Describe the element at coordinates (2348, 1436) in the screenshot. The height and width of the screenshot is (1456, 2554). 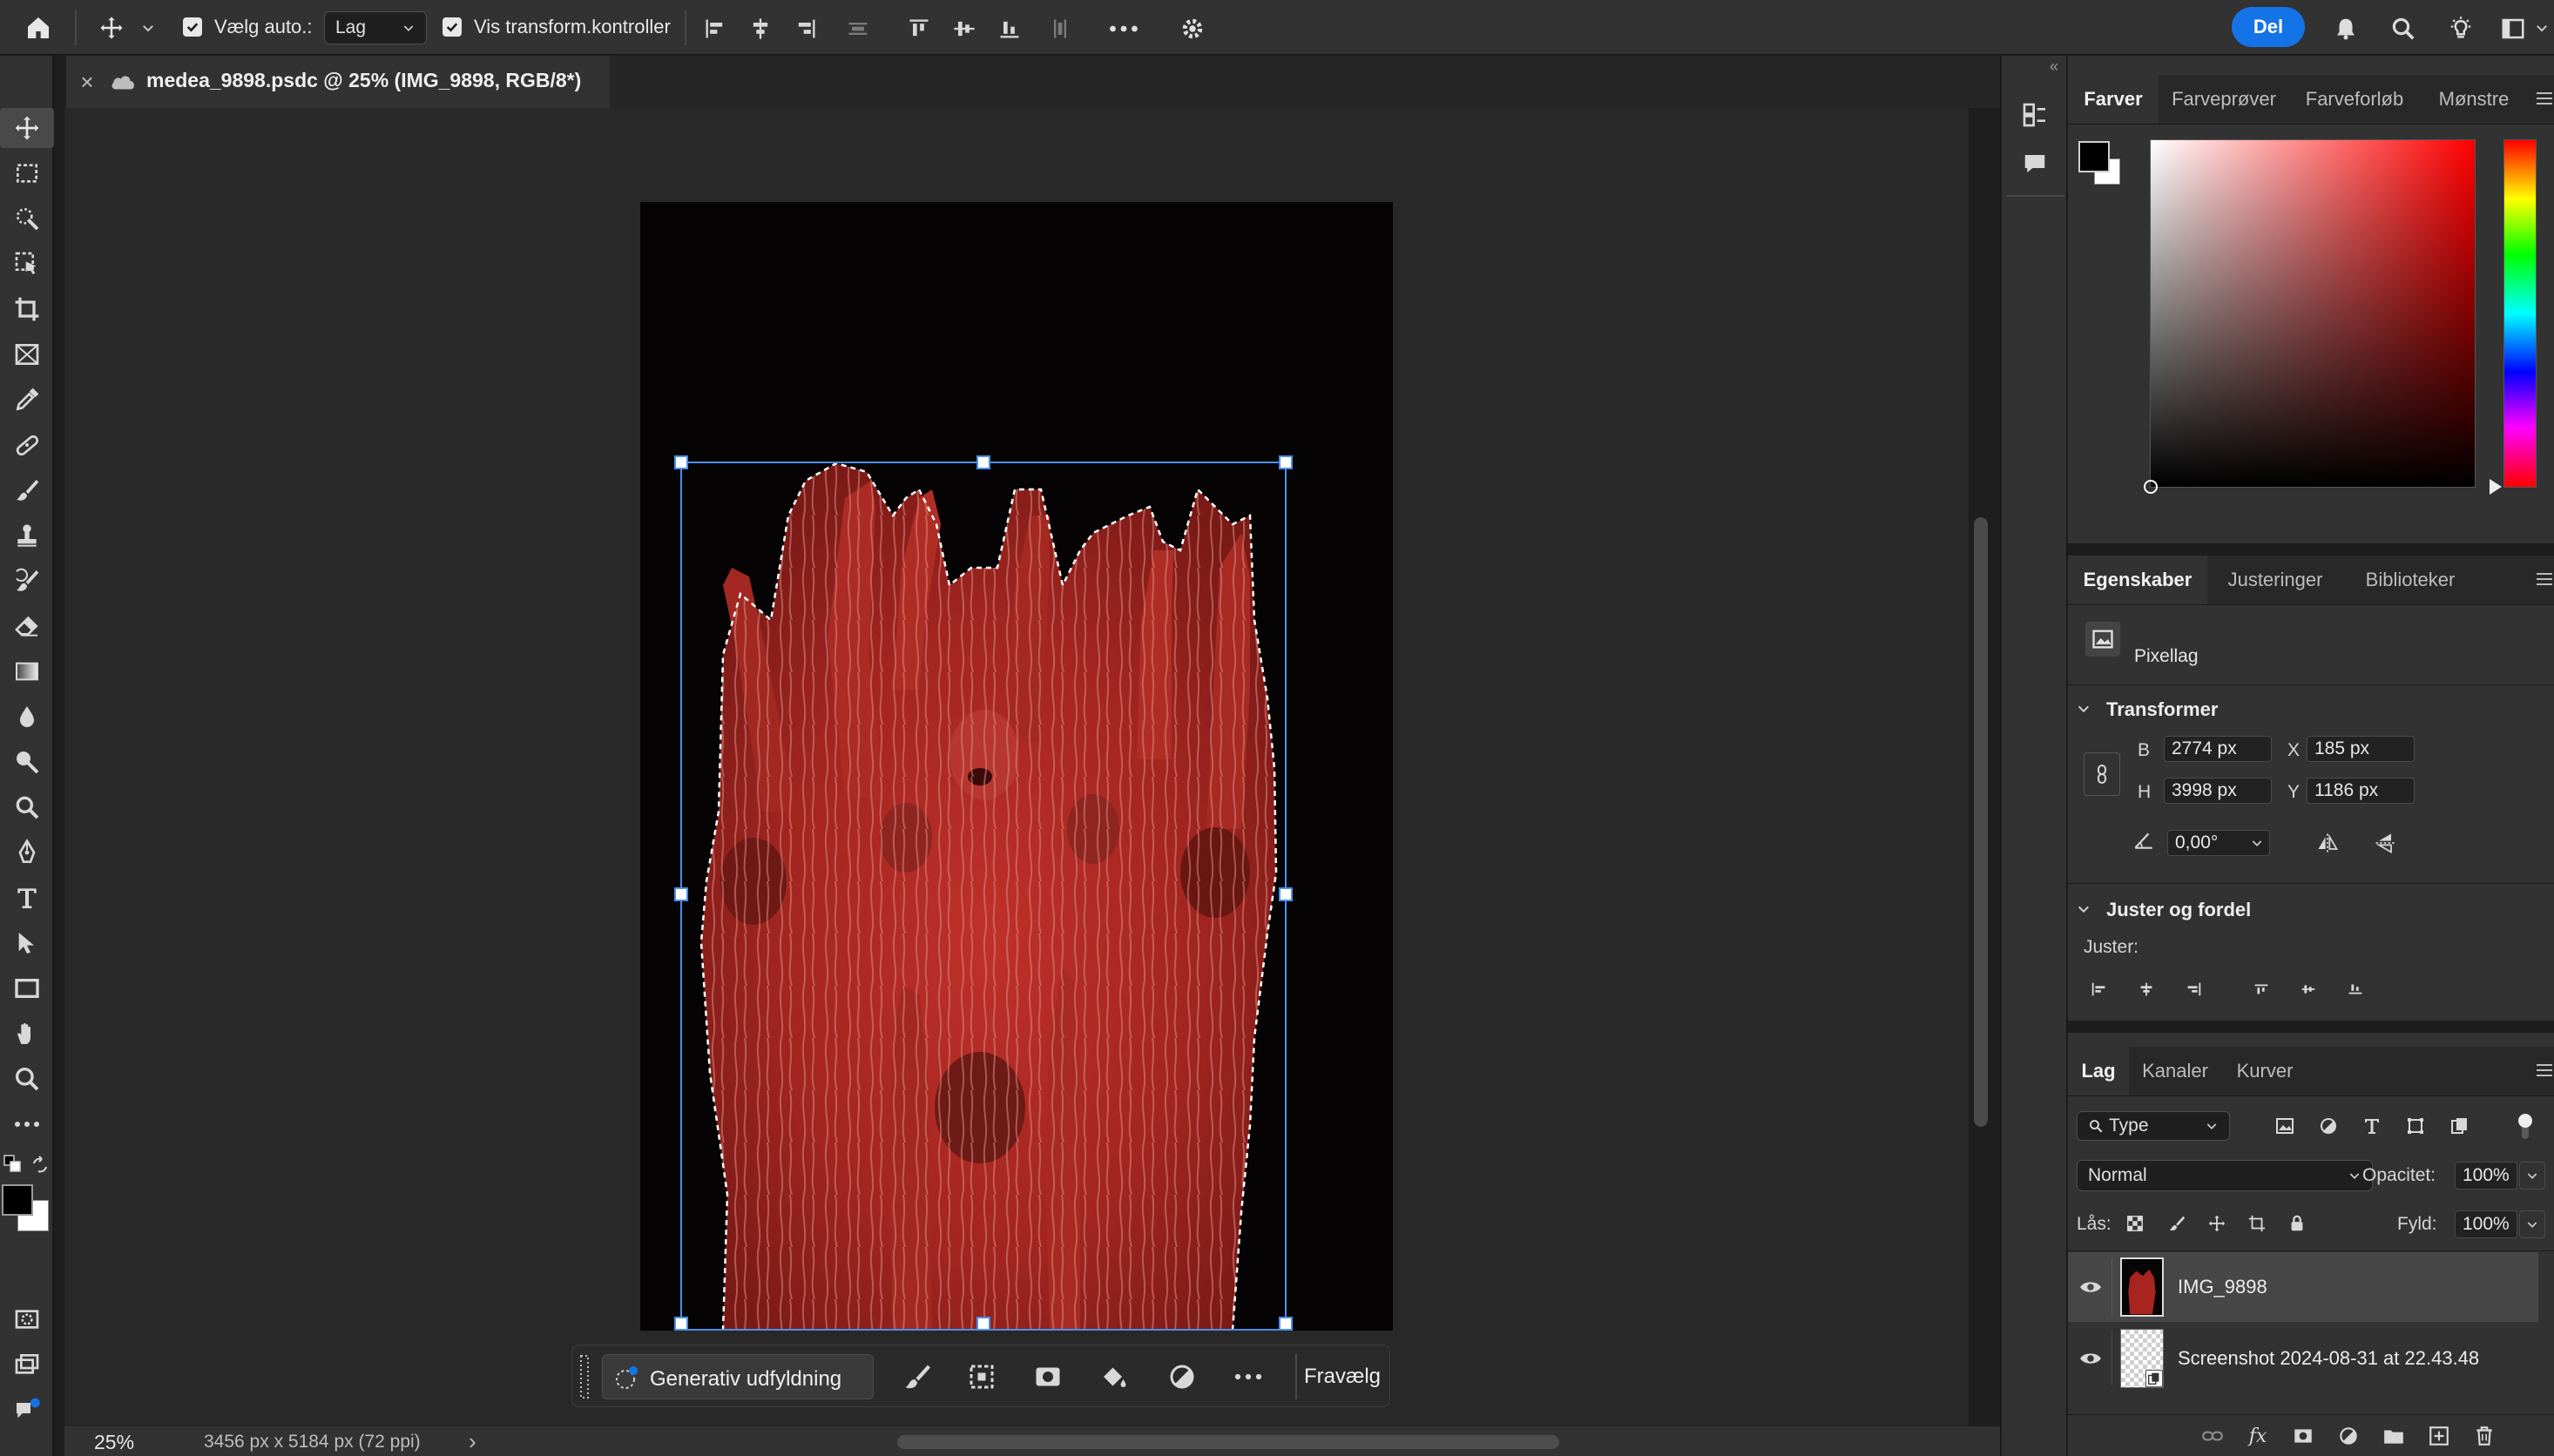
I see `new-adjustment-layer-icon` at that location.